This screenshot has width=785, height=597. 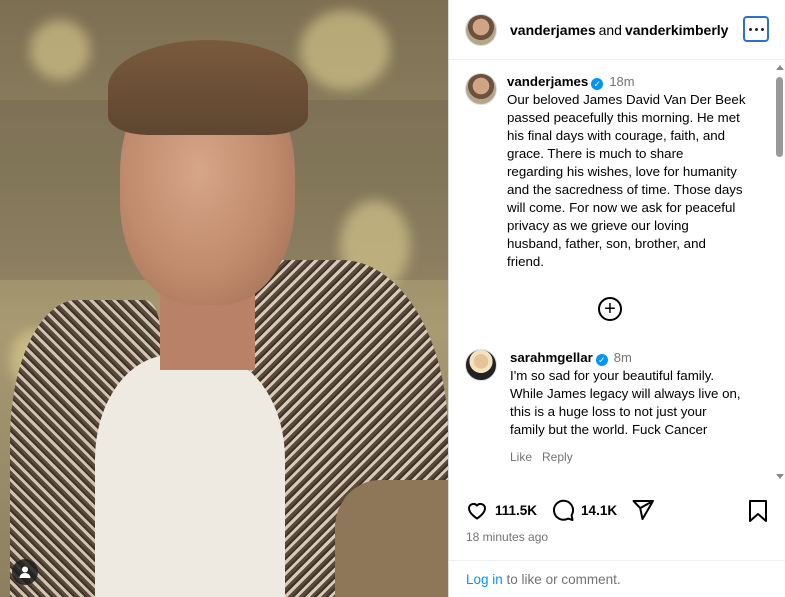 What do you see at coordinates (610, 309) in the screenshot?
I see `load-more-comments-plus-icon: +` at bounding box center [610, 309].